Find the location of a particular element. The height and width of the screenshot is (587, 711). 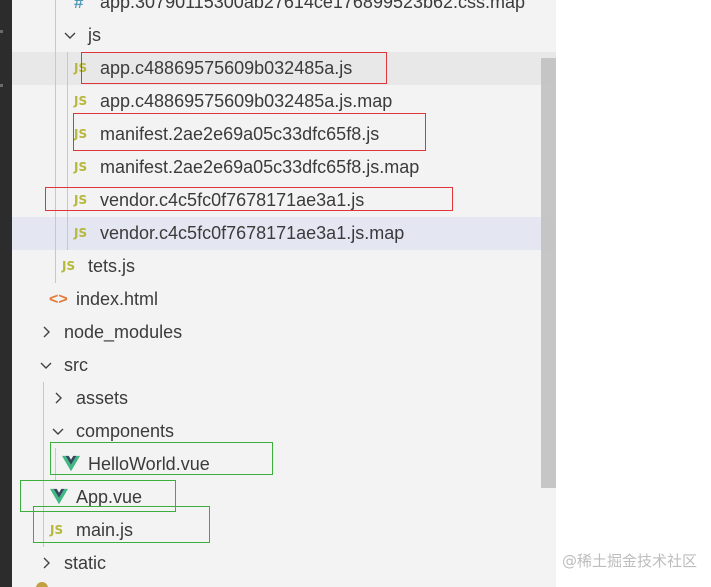

tree-folder-assets: assets is located at coordinates (284, 398).